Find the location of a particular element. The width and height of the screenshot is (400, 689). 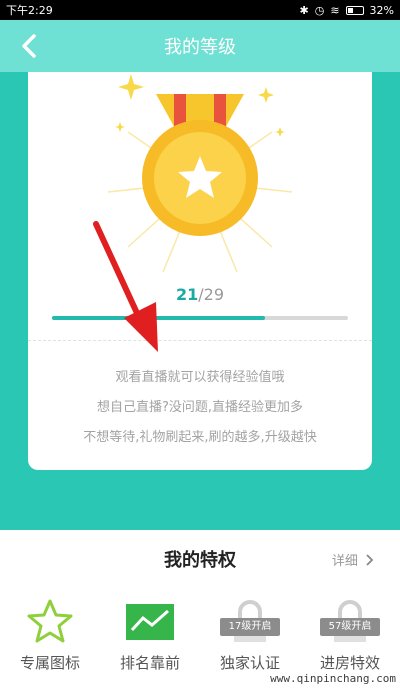

medal-icon is located at coordinates (200, 173).